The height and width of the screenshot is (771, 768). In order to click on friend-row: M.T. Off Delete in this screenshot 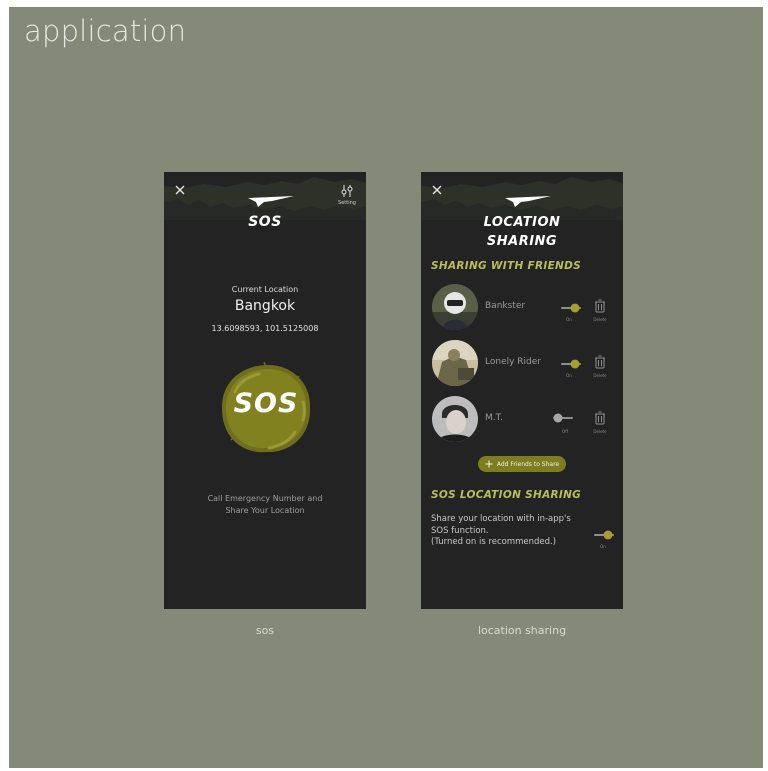, I will do `click(522, 421)`.